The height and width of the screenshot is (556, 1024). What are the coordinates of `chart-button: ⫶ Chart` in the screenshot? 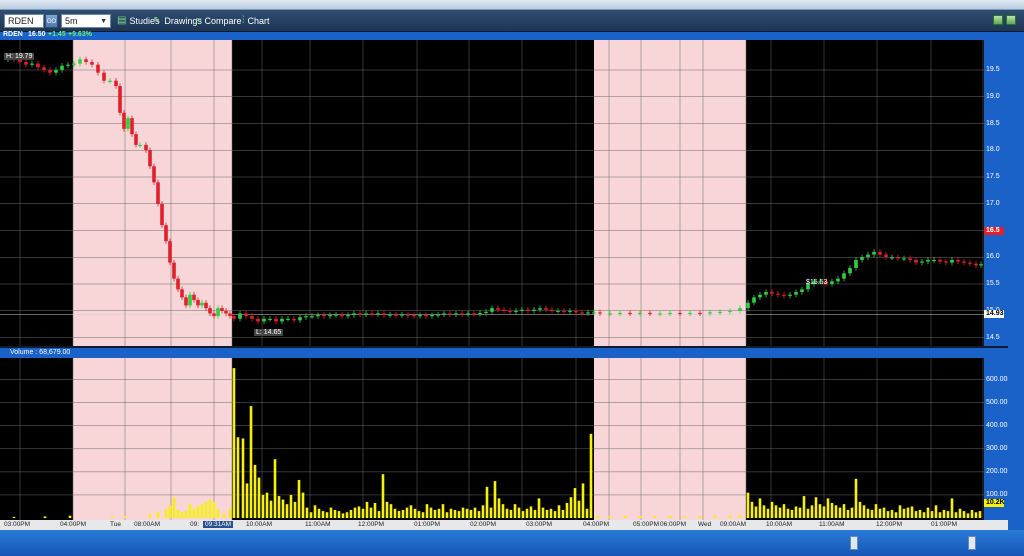 It's located at (256, 21).